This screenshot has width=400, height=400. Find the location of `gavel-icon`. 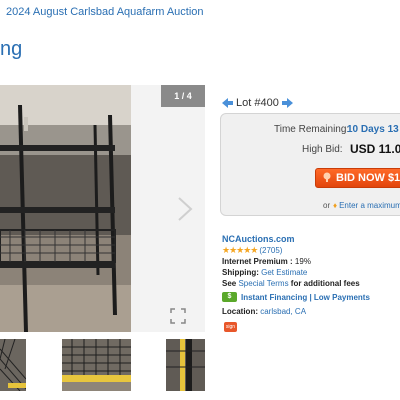

gavel-icon is located at coordinates (327, 178).